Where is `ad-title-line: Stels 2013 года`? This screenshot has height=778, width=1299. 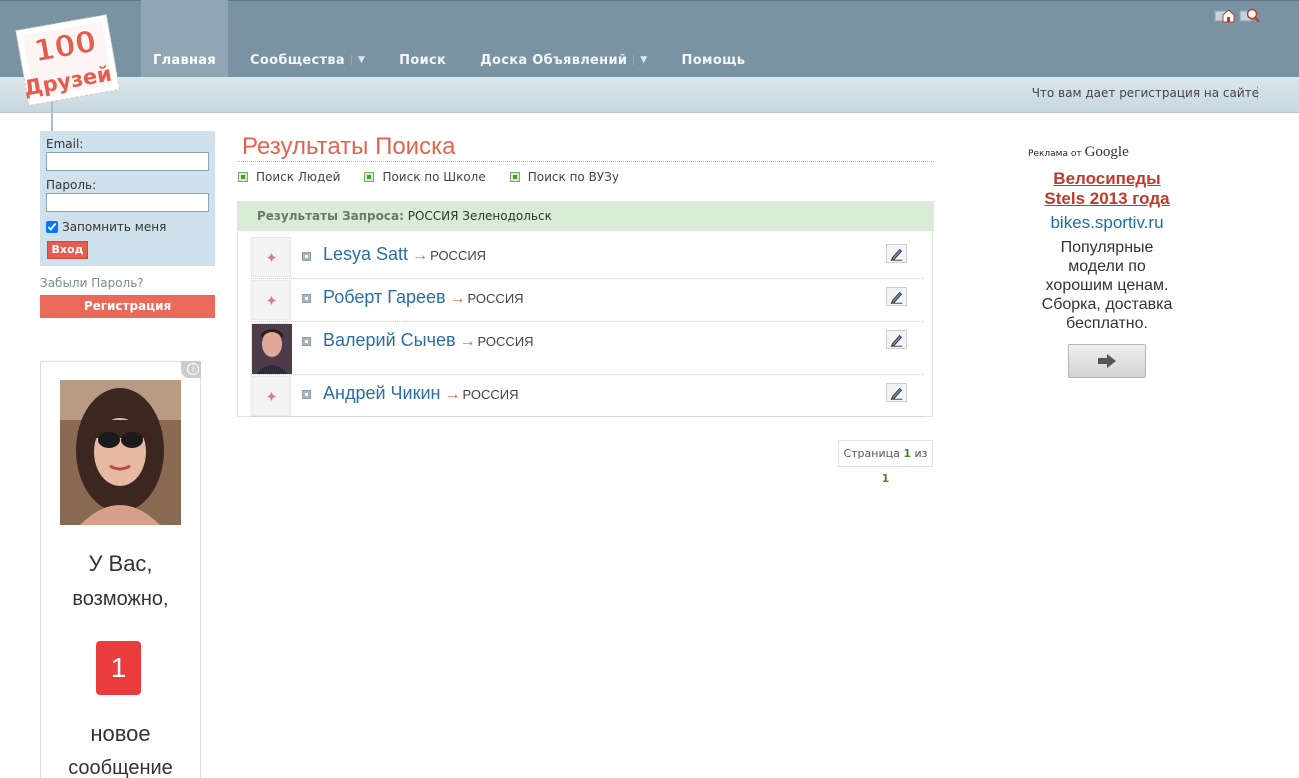 ad-title-line: Stels 2013 года is located at coordinates (1107, 199).